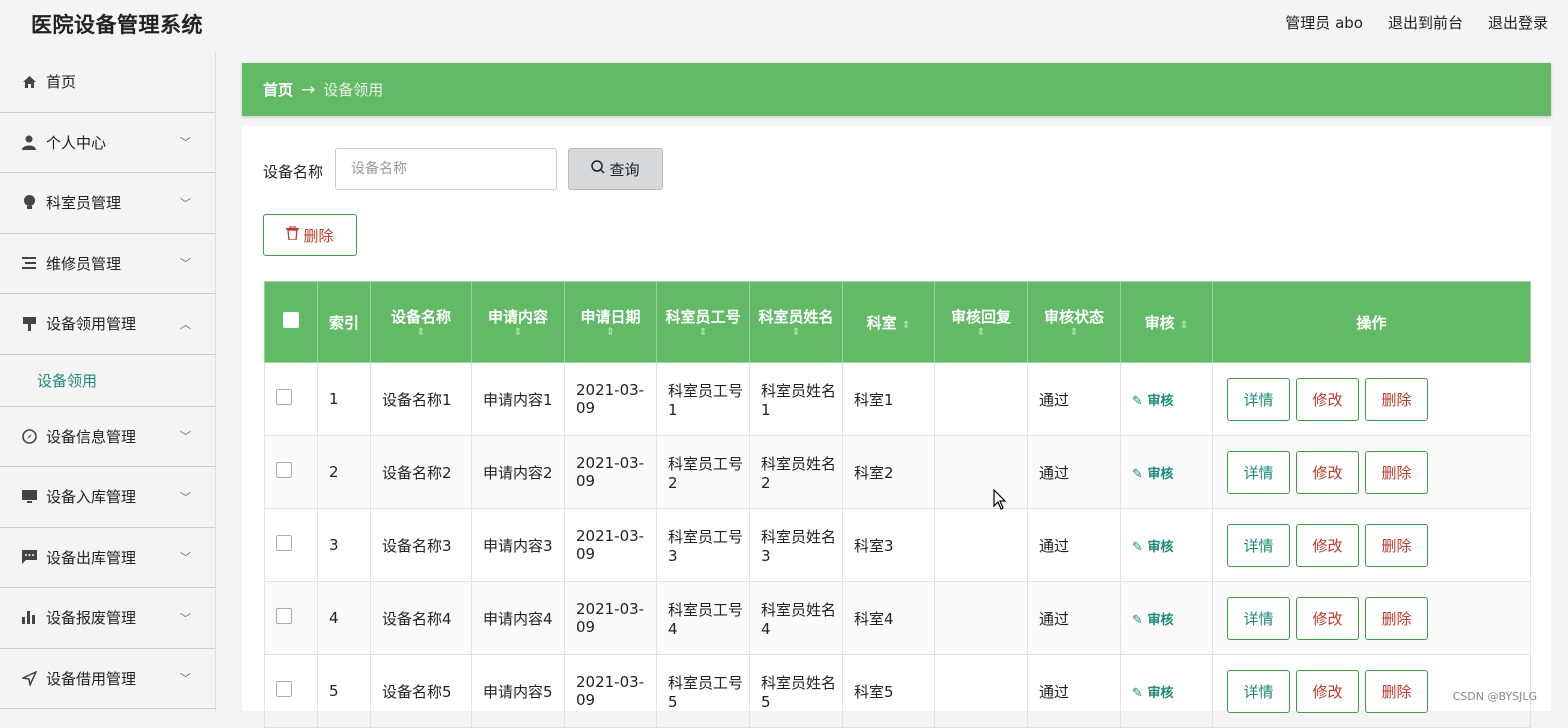 Image resolution: width=1568 pixels, height=728 pixels. Describe the element at coordinates (888, 472) in the screenshot. I see `cell-dept: 科室2` at that location.